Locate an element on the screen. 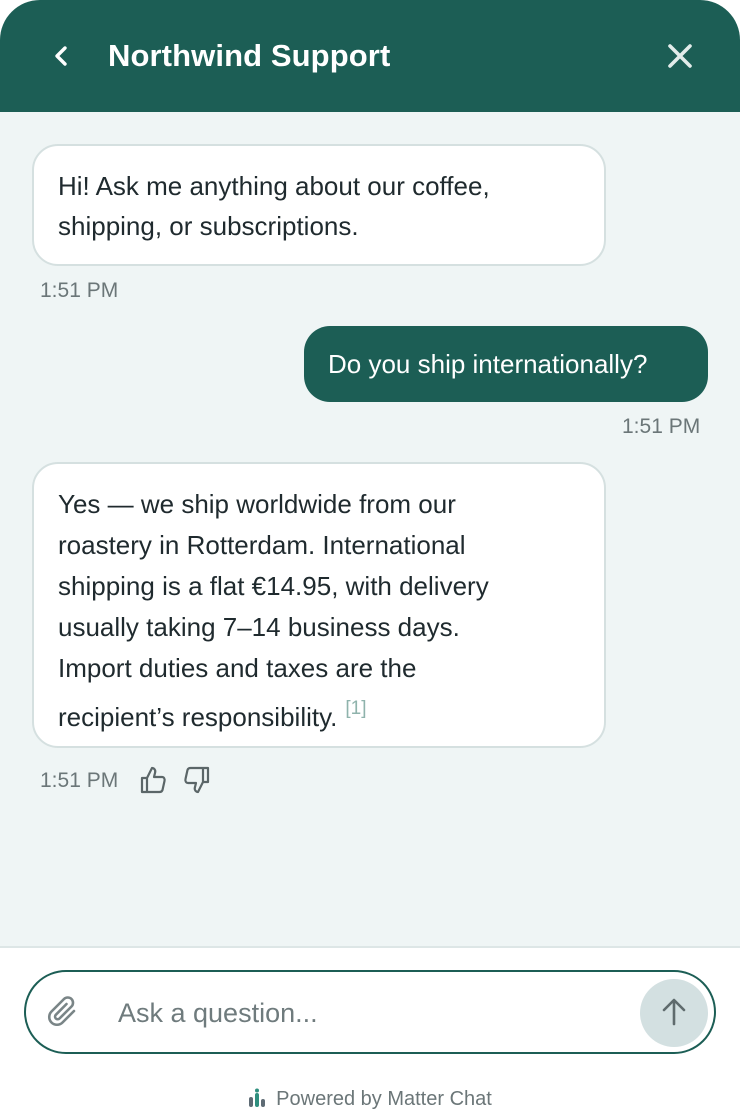 The width and height of the screenshot is (740, 1120). message-line-last: recipient’s responsibility. [1] is located at coordinates (319, 710).